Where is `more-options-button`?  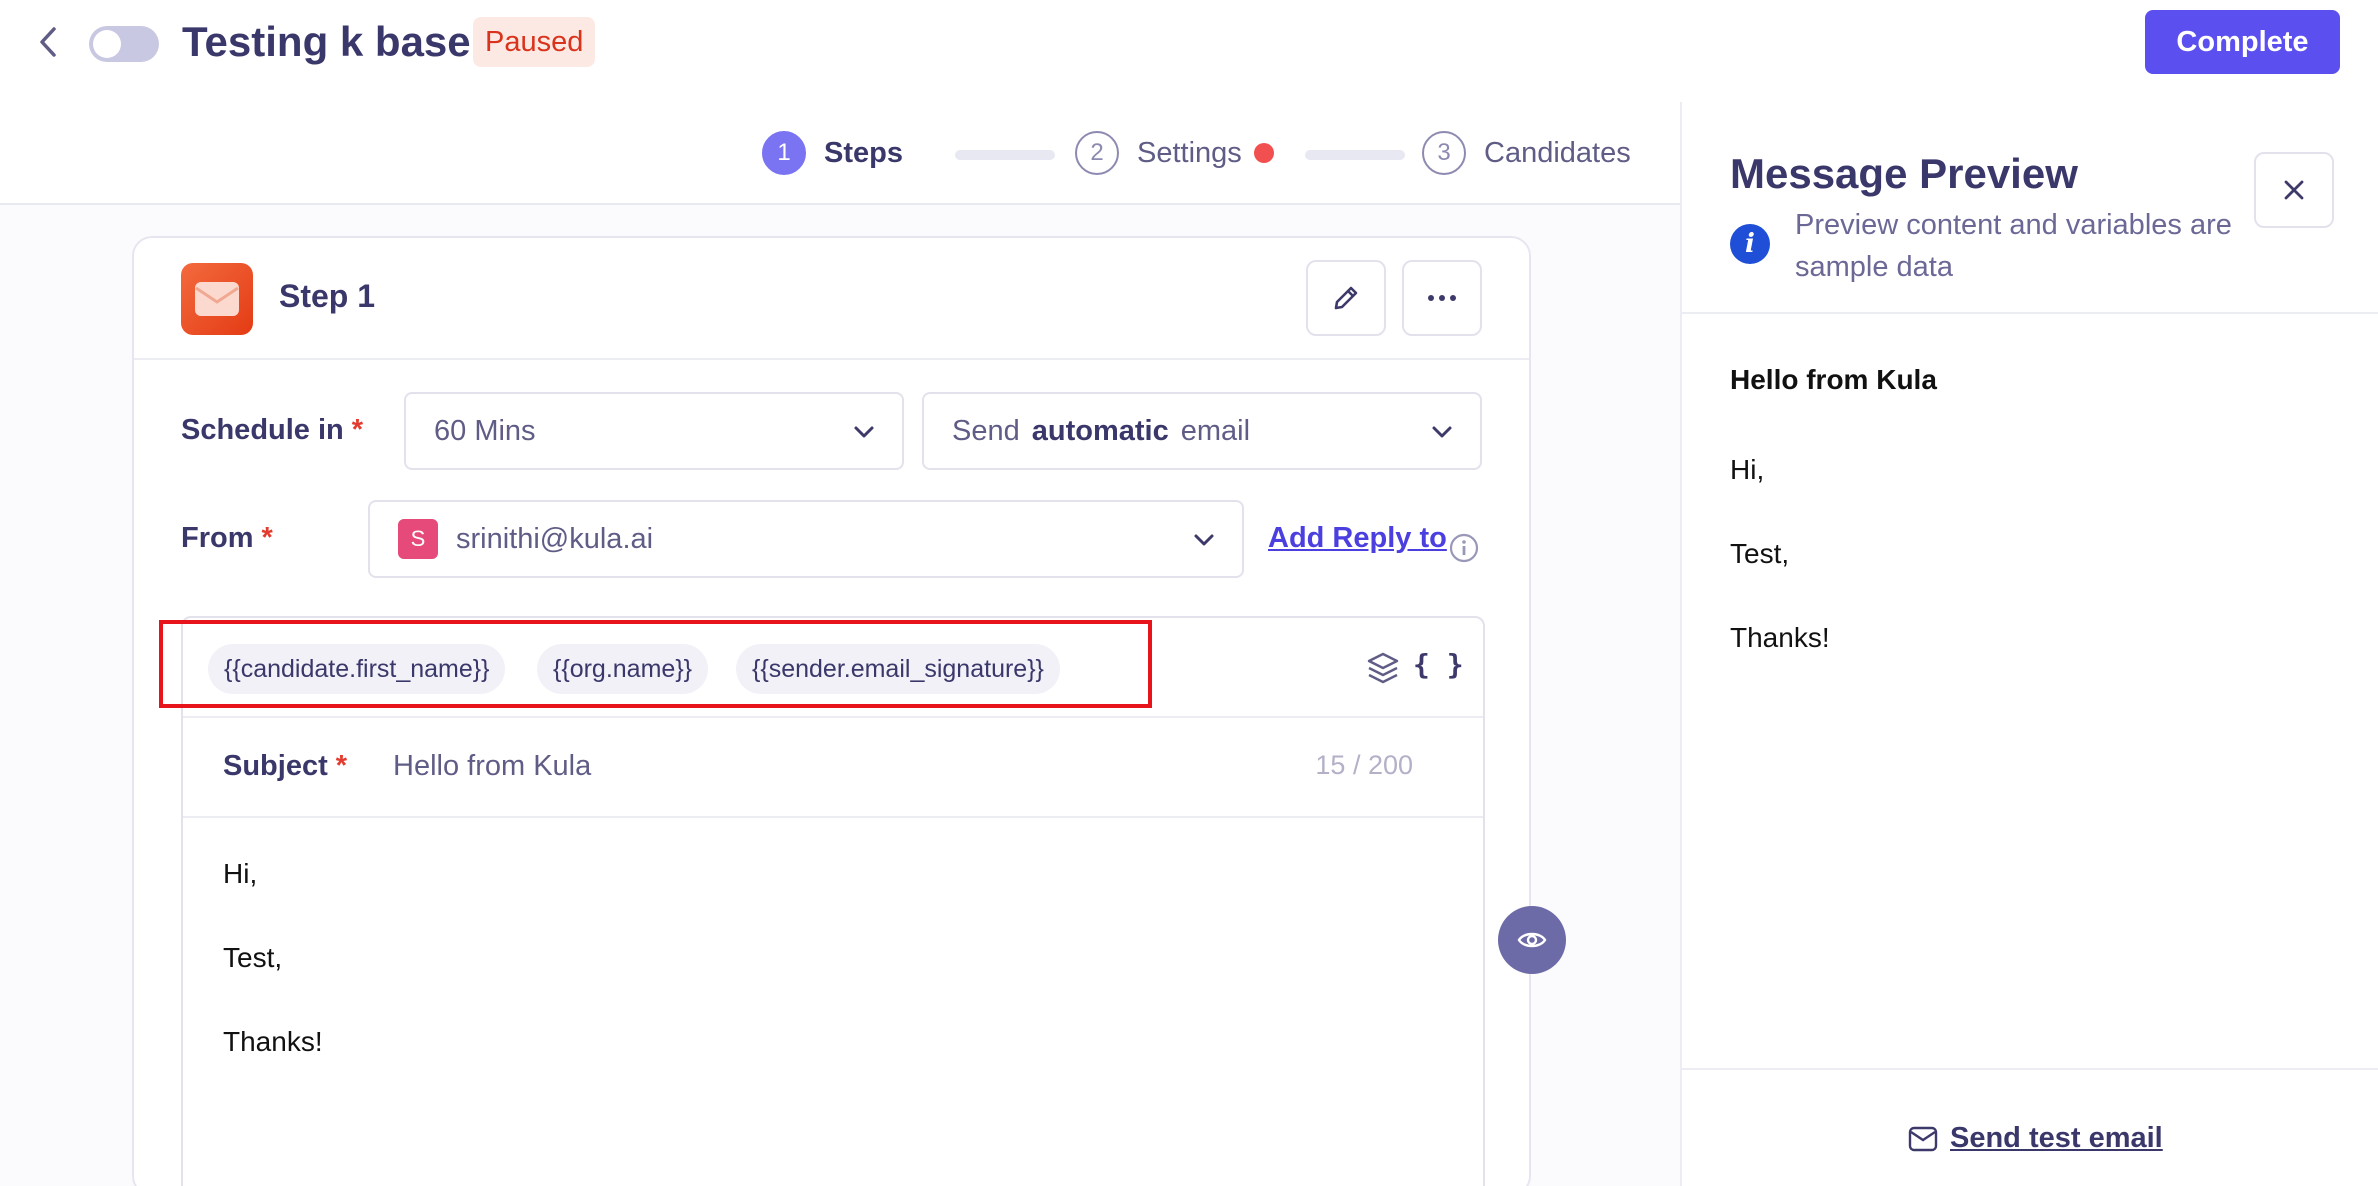
more-options-button is located at coordinates (1442, 298).